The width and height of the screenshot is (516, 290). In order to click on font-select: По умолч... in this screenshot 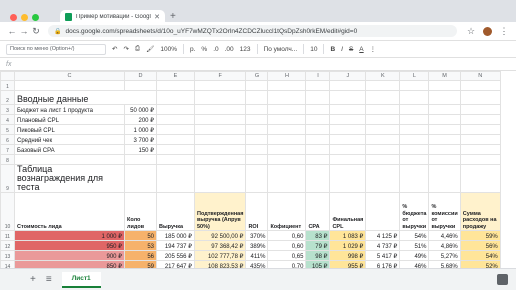, I will do `click(281, 49)`.